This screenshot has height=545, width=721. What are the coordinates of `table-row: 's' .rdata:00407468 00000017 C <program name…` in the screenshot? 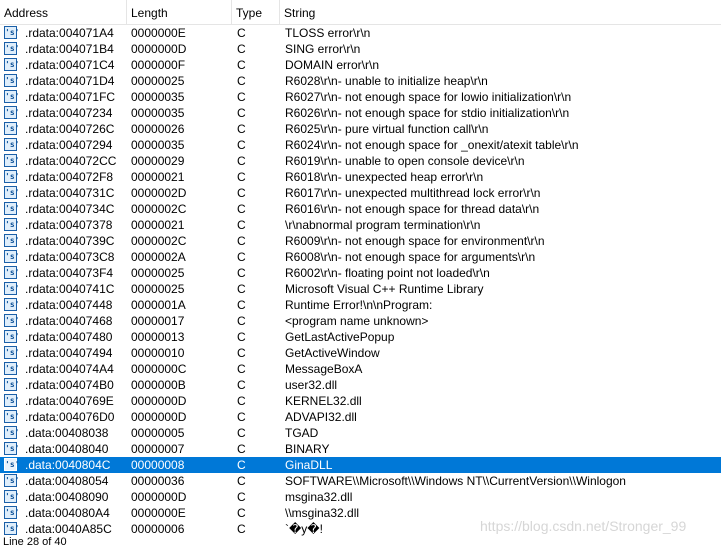 It's located at (360, 321).